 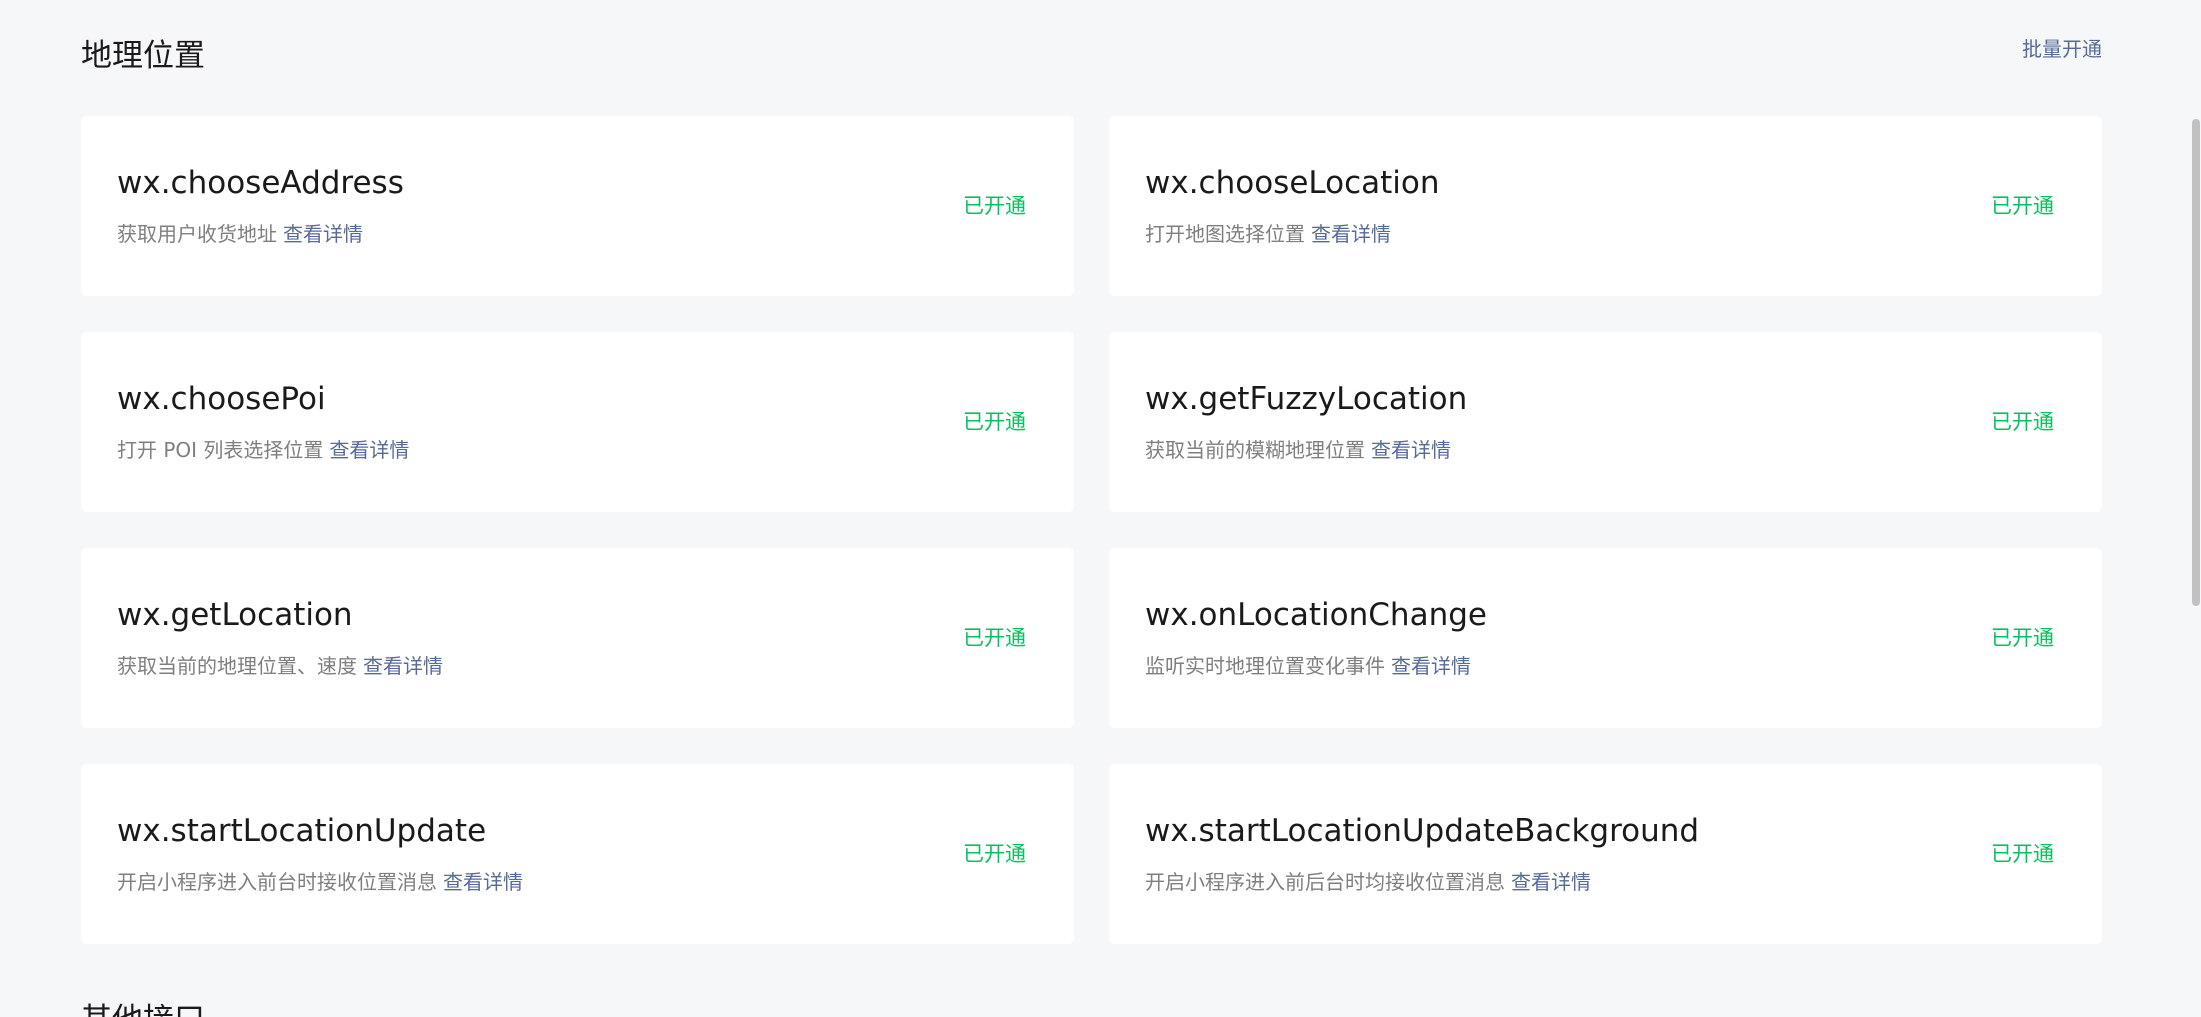 I want to click on api-description-row: 开启小程序进入前台时接收位置消息 查看详情, so click(x=320, y=882).